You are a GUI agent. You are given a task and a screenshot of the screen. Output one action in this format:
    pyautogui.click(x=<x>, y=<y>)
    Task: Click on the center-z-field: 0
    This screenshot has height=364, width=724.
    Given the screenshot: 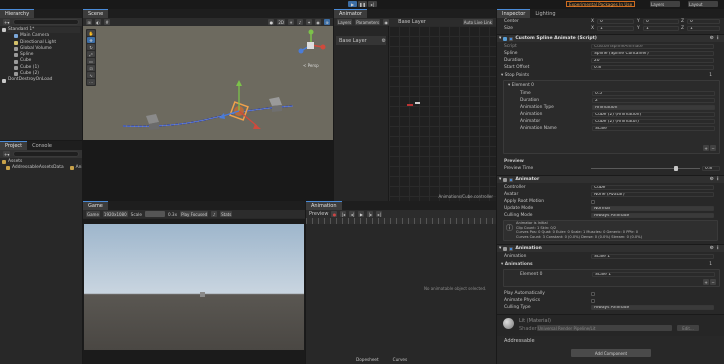 What is the action you would take?
    pyautogui.click(x=703, y=21)
    